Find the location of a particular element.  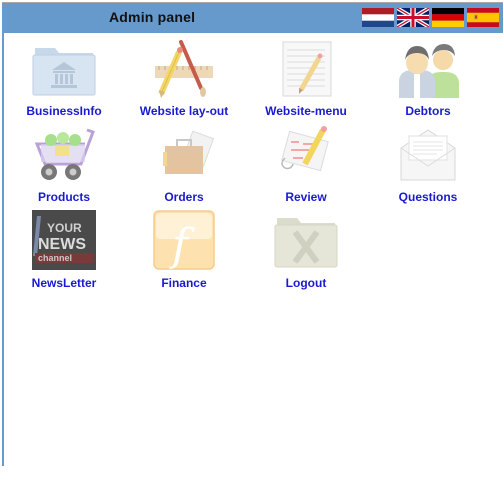

logout-folder-icon is located at coordinates (306, 243).